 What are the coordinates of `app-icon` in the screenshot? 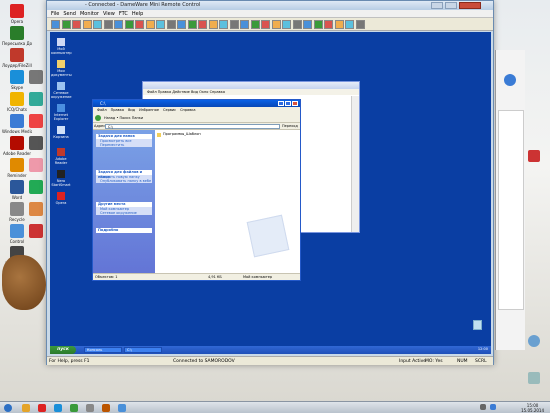 It's located at (510, 80).